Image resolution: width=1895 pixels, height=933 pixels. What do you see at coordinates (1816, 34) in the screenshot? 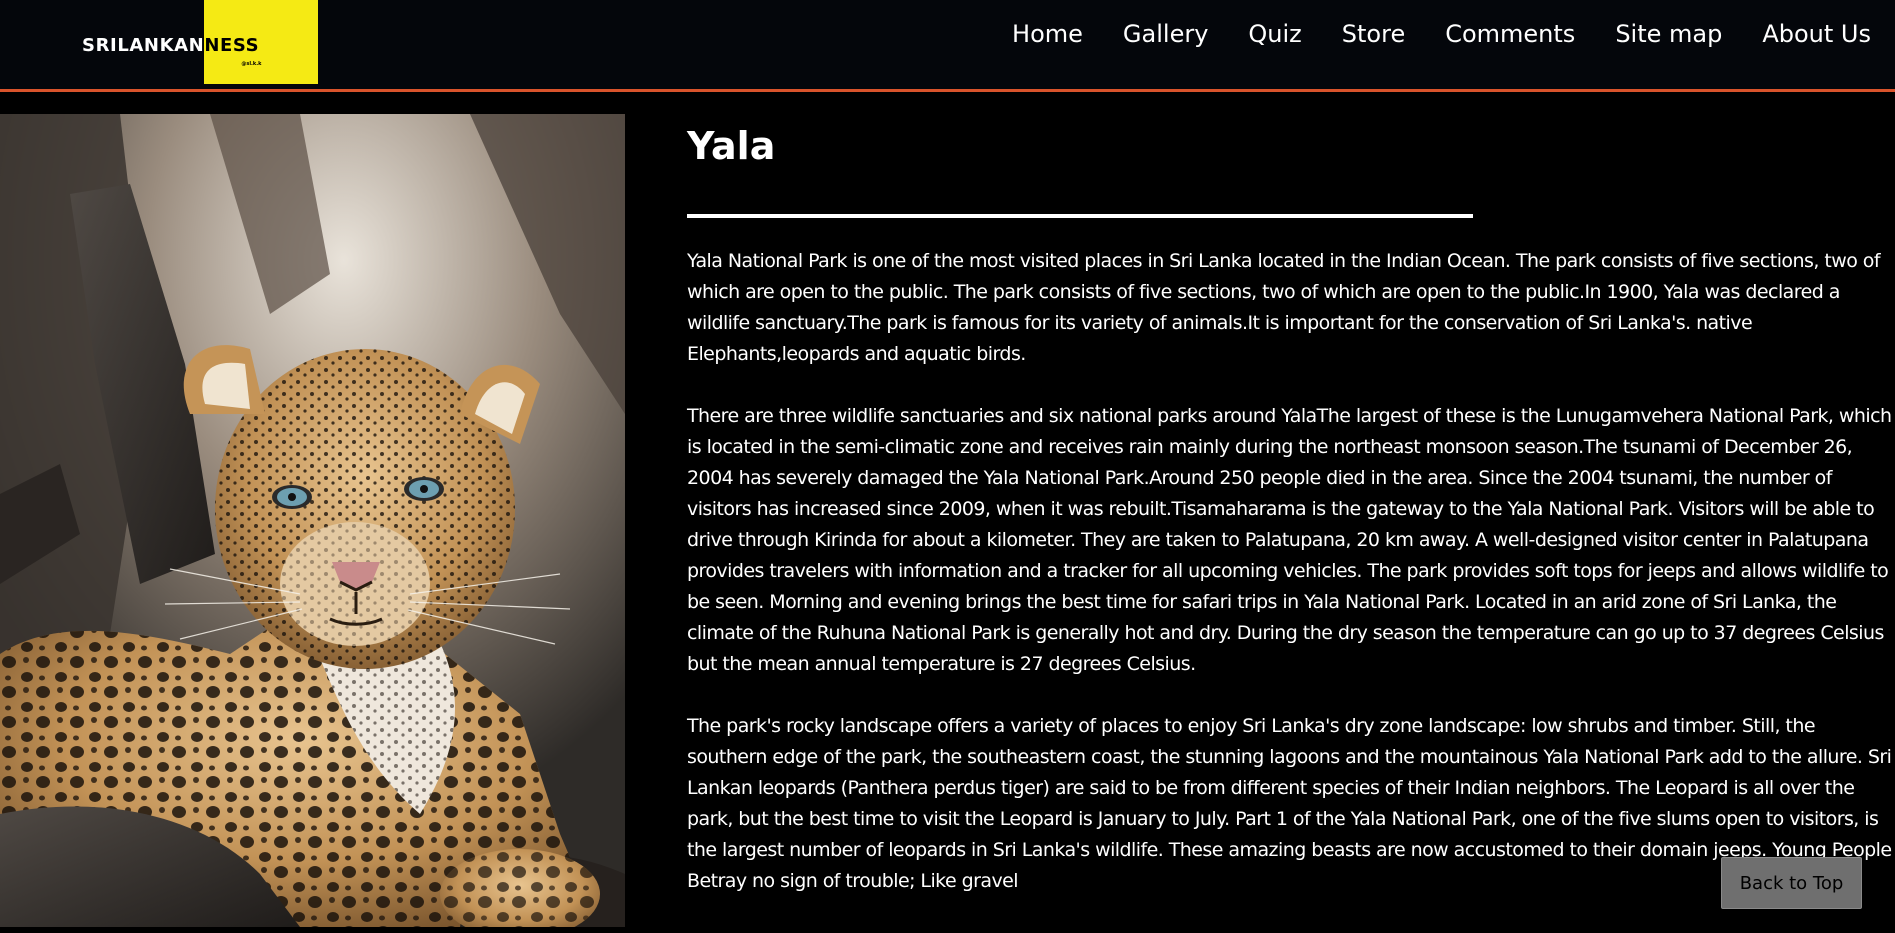
I see `nav-item-about-us: About Us` at bounding box center [1816, 34].